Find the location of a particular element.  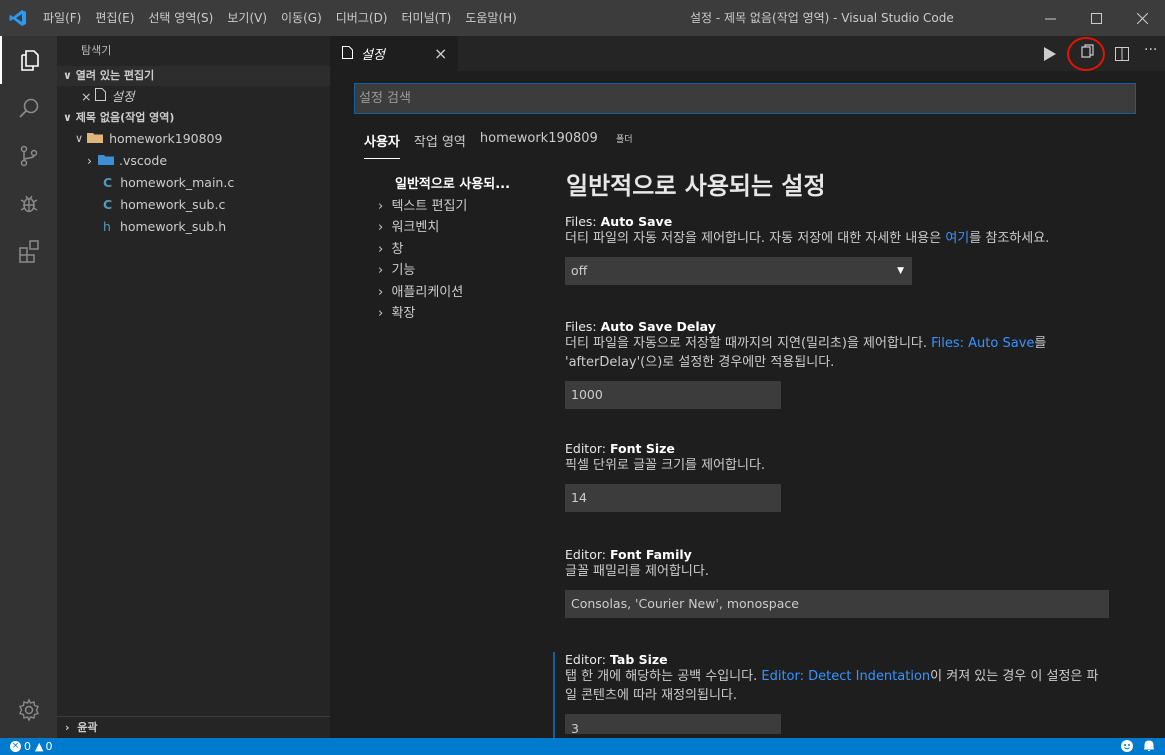

settings-gear-icon is located at coordinates (28, 710).